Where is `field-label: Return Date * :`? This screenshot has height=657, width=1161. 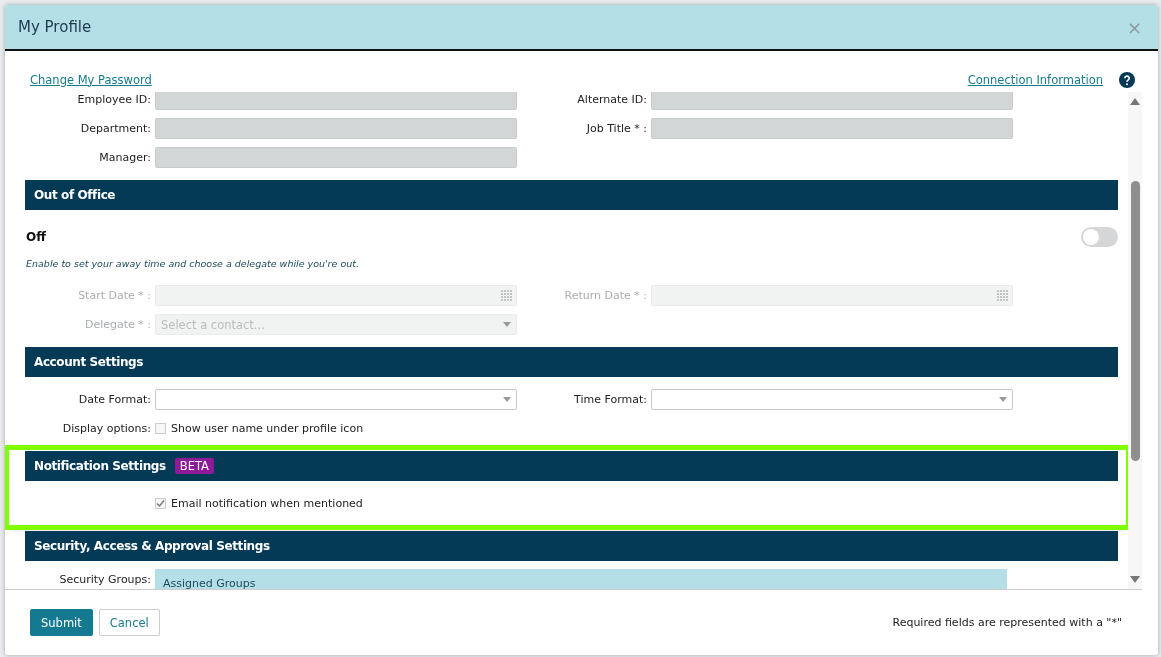 field-label: Return Date * : is located at coordinates (605, 295).